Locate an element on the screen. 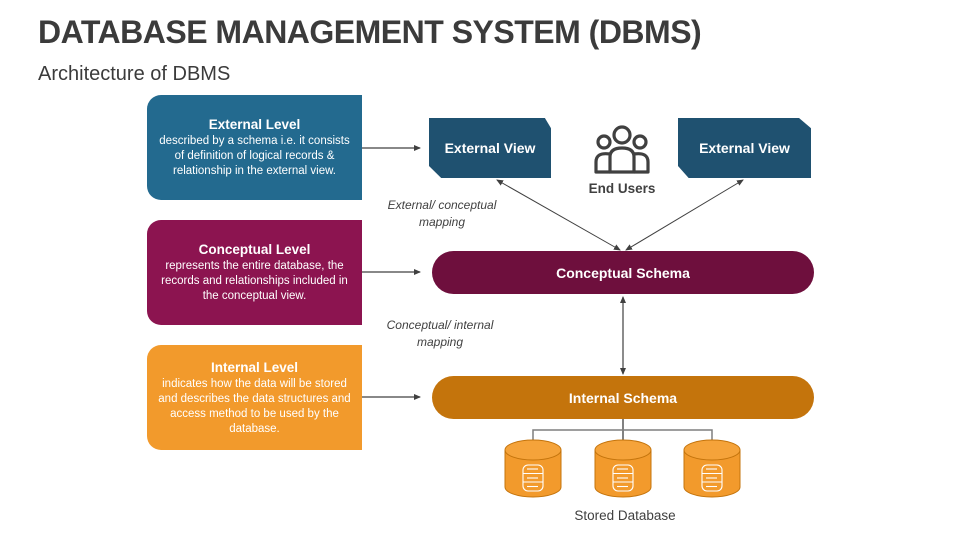 This screenshot has height=540, width=960. external-level-heading: External Level is located at coordinates (254, 124).